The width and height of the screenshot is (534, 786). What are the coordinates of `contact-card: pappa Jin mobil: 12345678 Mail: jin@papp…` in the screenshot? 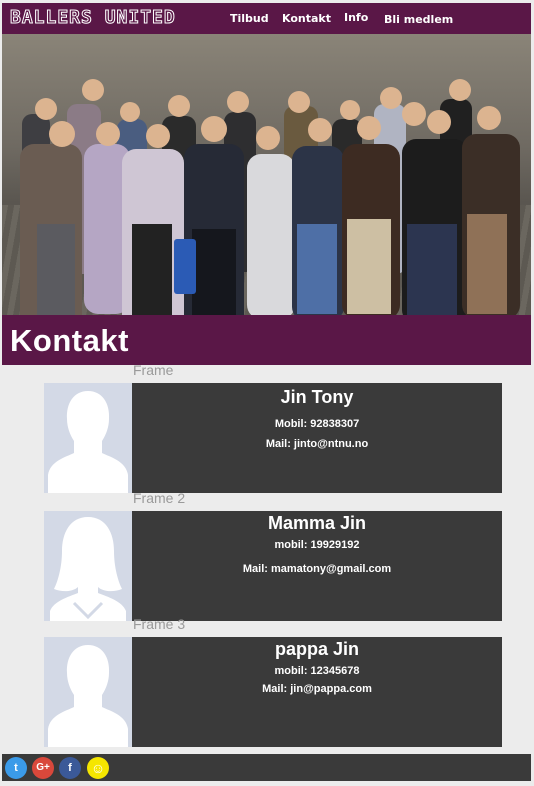 It's located at (317, 692).